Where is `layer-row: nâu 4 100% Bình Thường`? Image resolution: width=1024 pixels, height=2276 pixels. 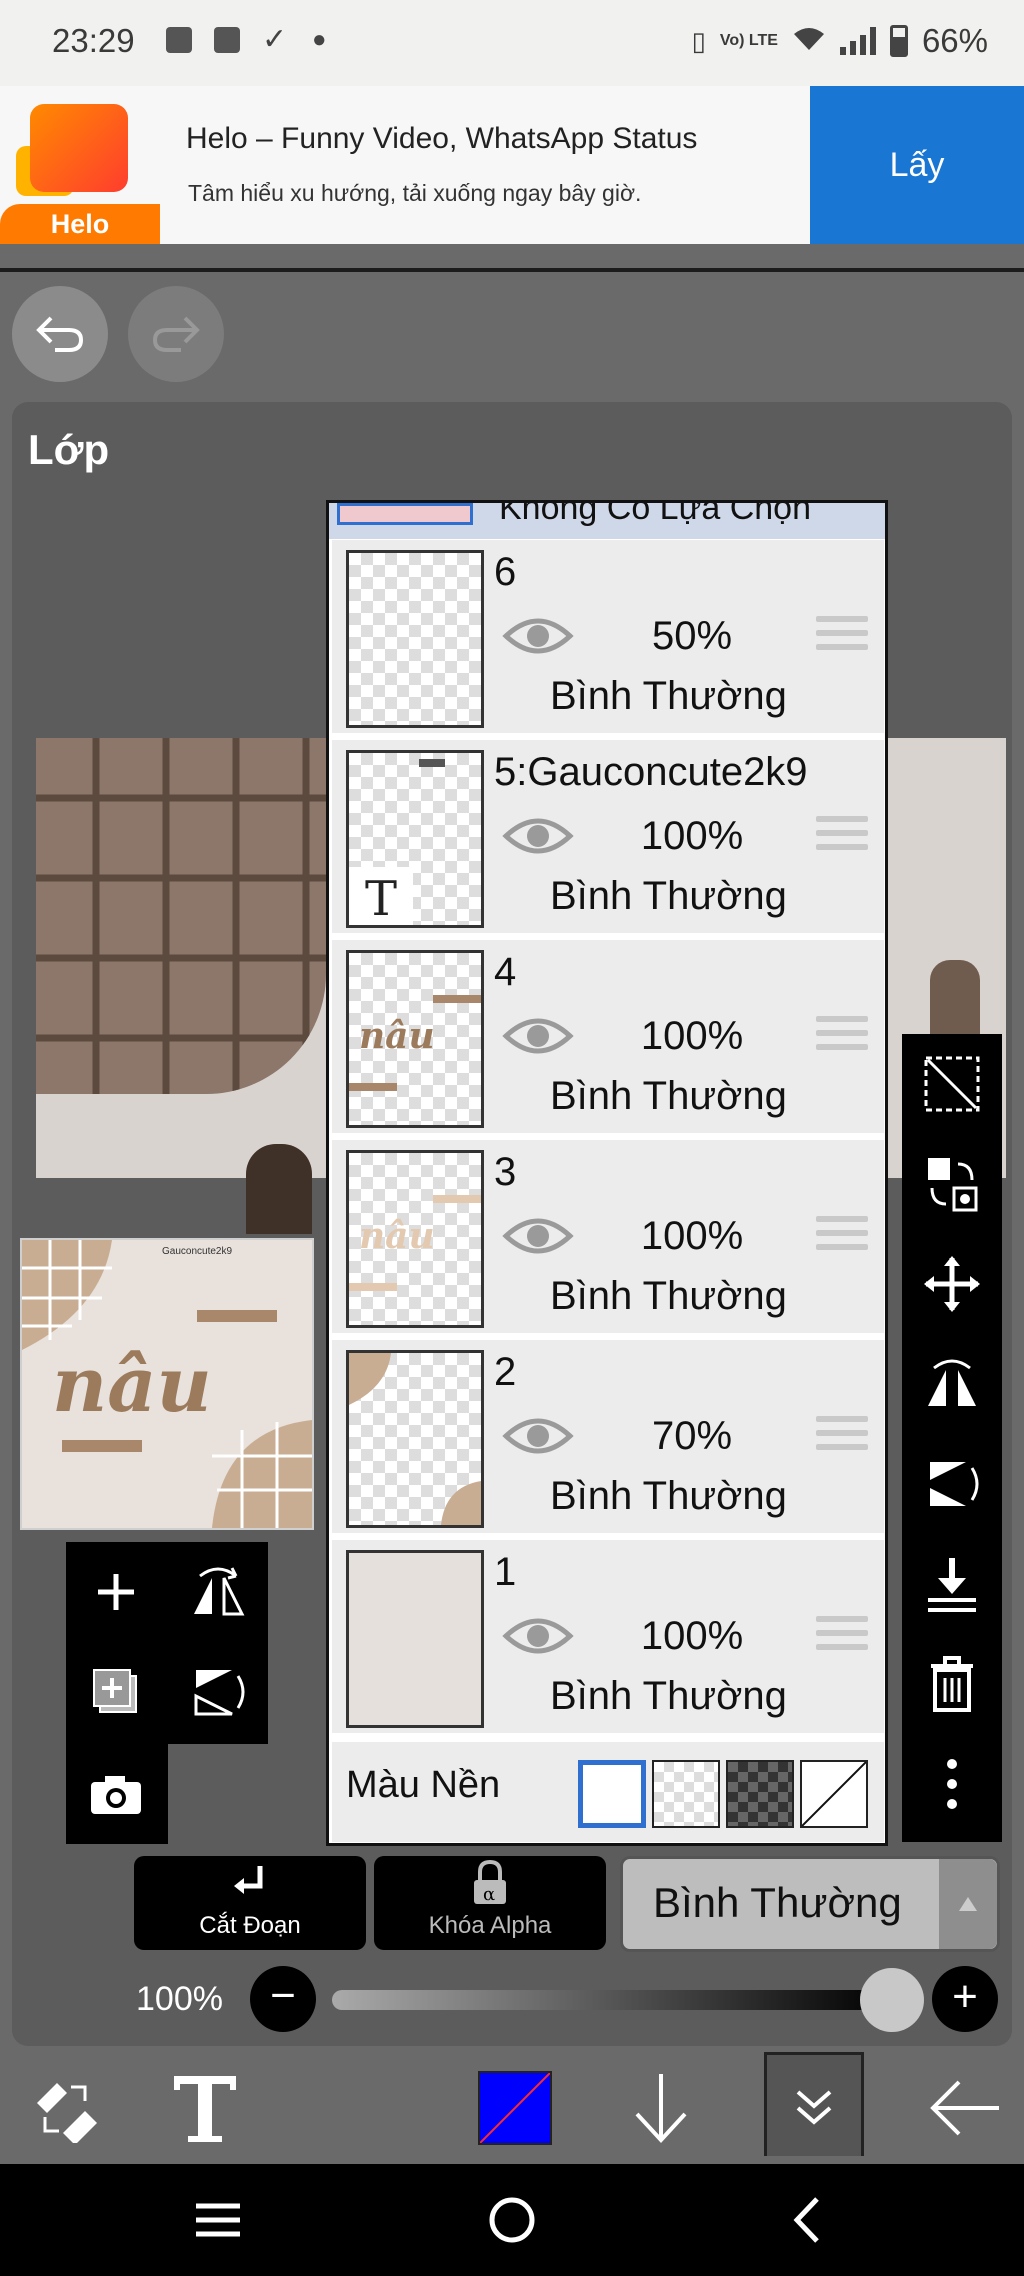
layer-row: nâu 4 100% Bình Thường is located at coordinates (608, 1038).